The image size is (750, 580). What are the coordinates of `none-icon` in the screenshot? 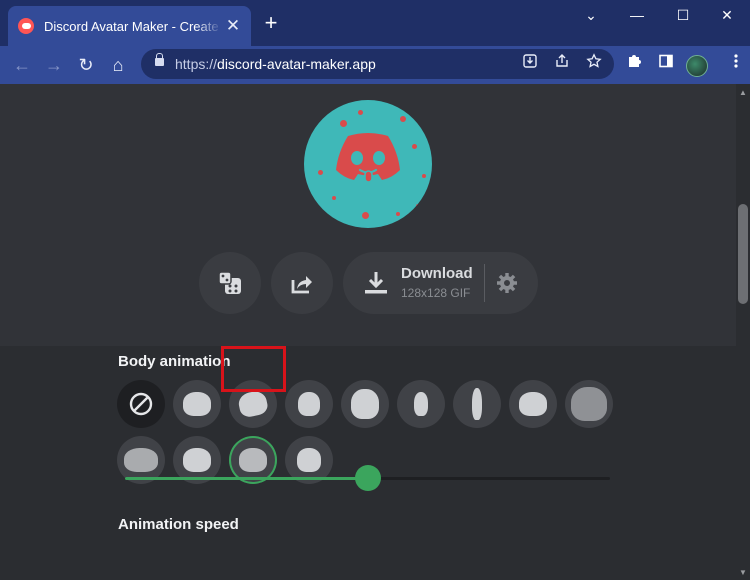 It's located at (141, 404).